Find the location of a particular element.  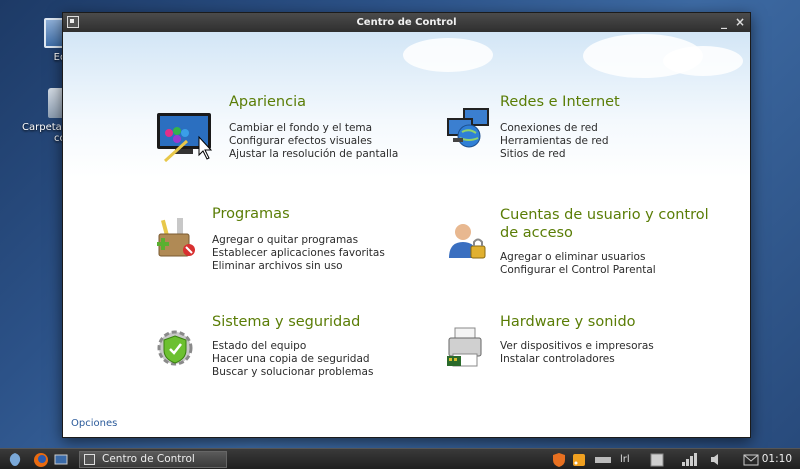

keyboard-icon is located at coordinates (603, 460).